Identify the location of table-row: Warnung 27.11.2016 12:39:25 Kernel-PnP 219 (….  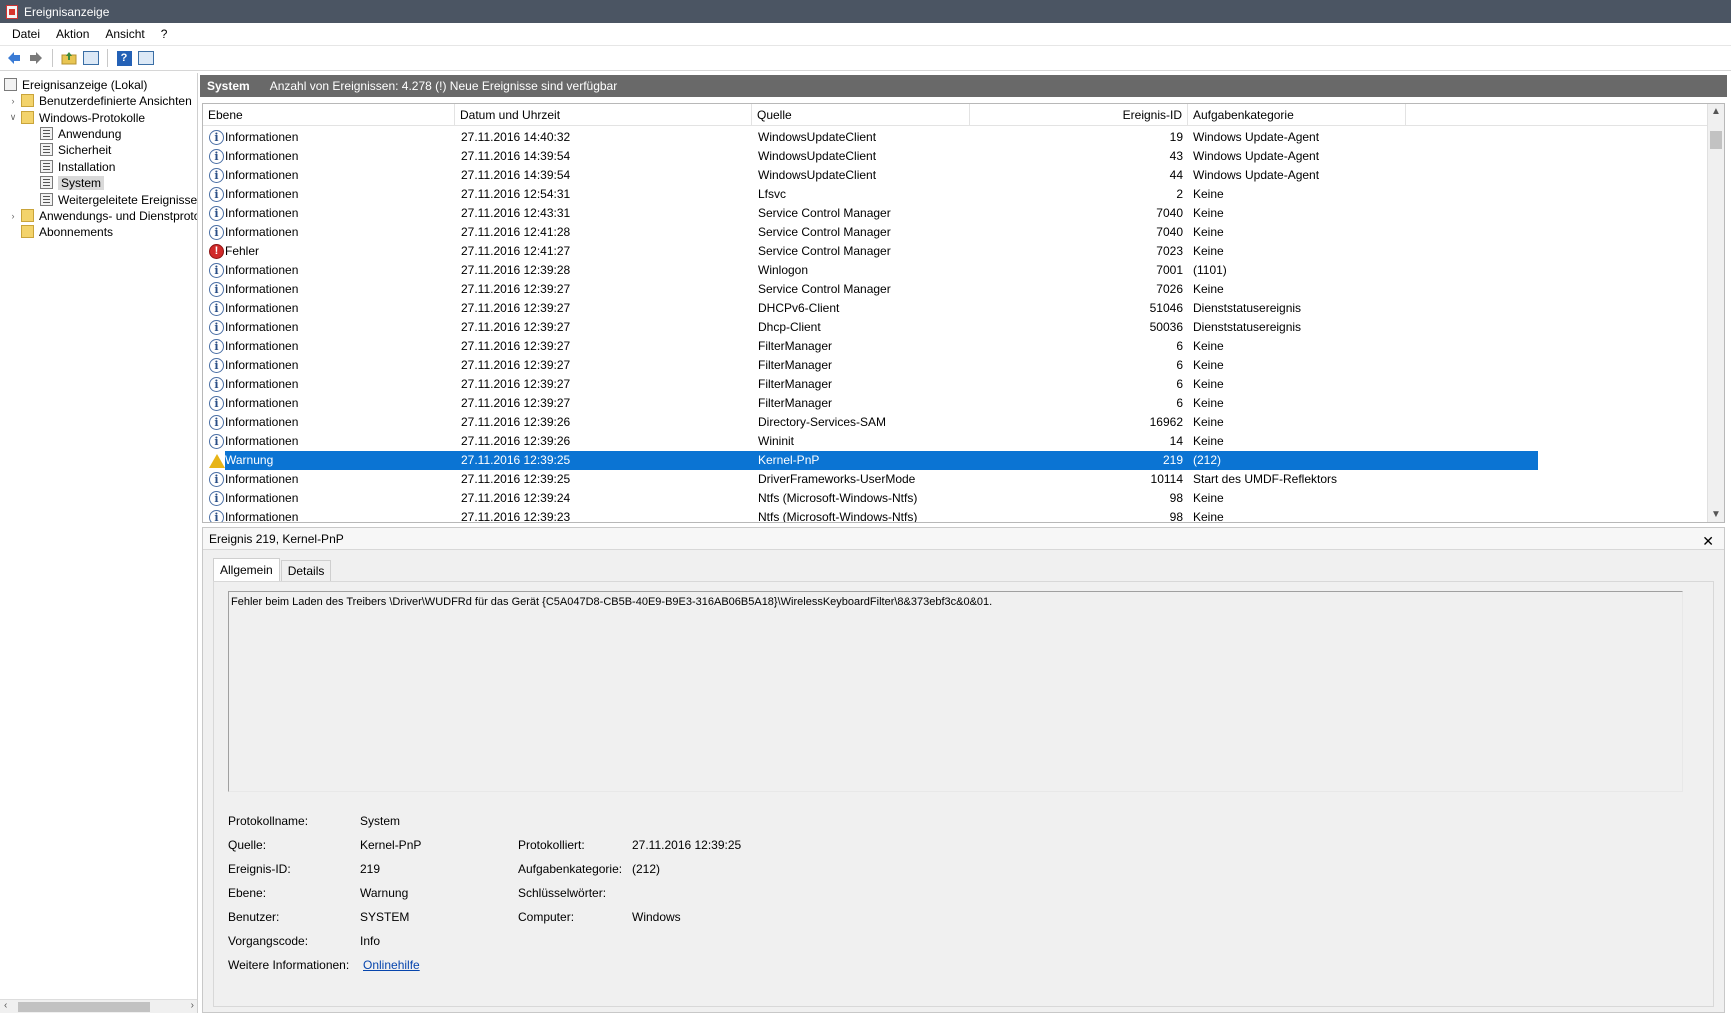
(955, 460).